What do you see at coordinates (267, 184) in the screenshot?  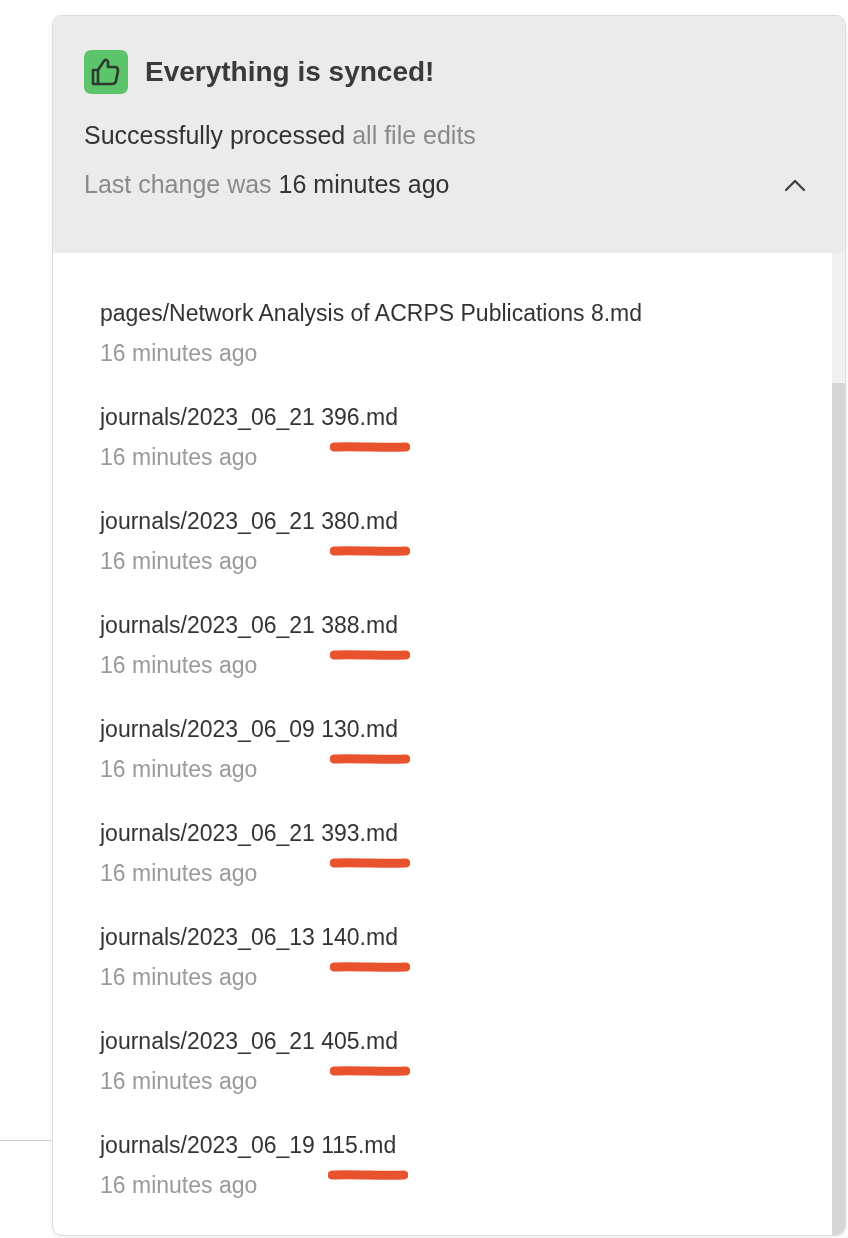 I see `last-change-text: Last change was 16 minutes ago` at bounding box center [267, 184].